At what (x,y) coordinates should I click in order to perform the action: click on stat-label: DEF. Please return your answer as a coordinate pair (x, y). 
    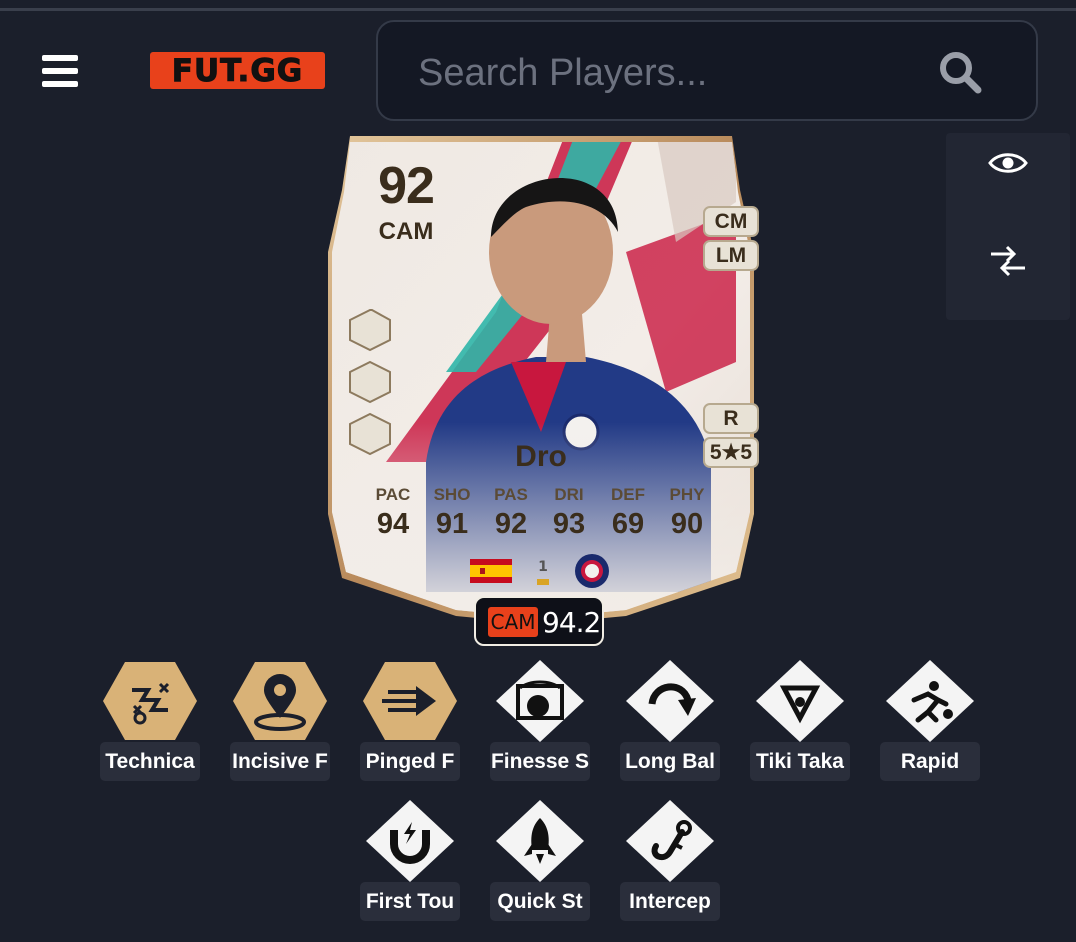
    Looking at the image, I should click on (628, 494).